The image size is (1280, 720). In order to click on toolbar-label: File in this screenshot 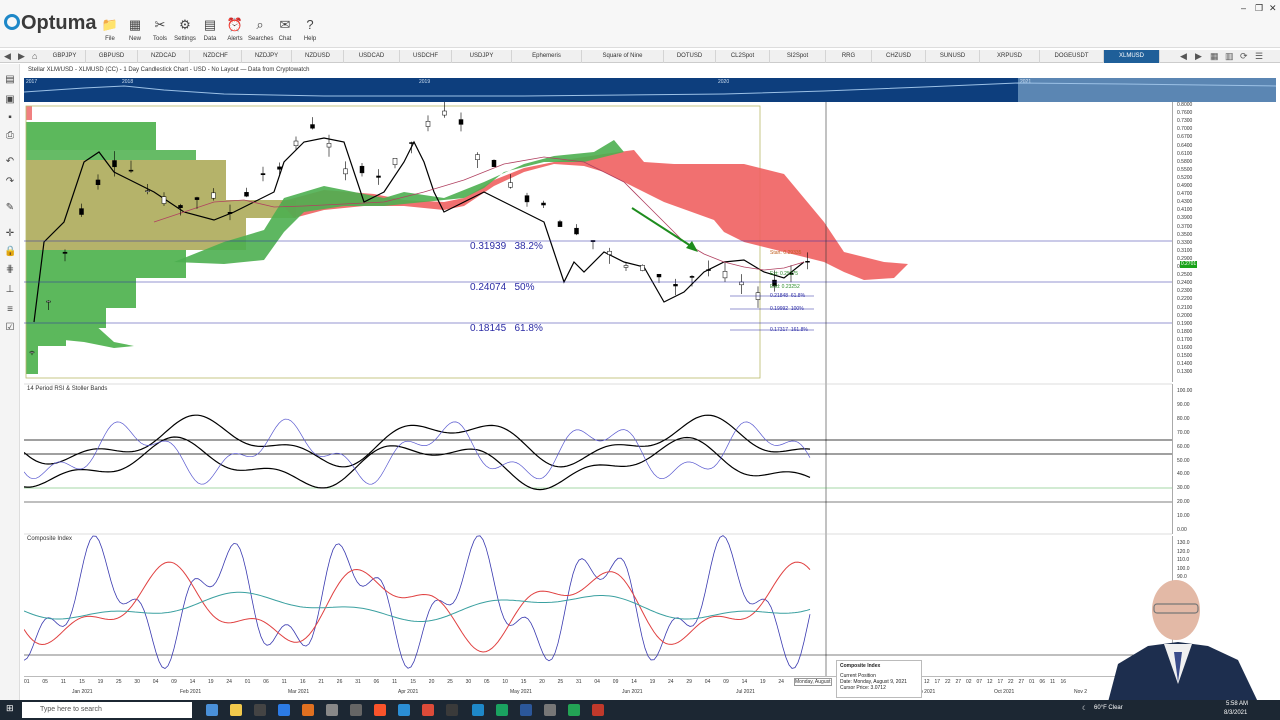, I will do `click(110, 39)`.